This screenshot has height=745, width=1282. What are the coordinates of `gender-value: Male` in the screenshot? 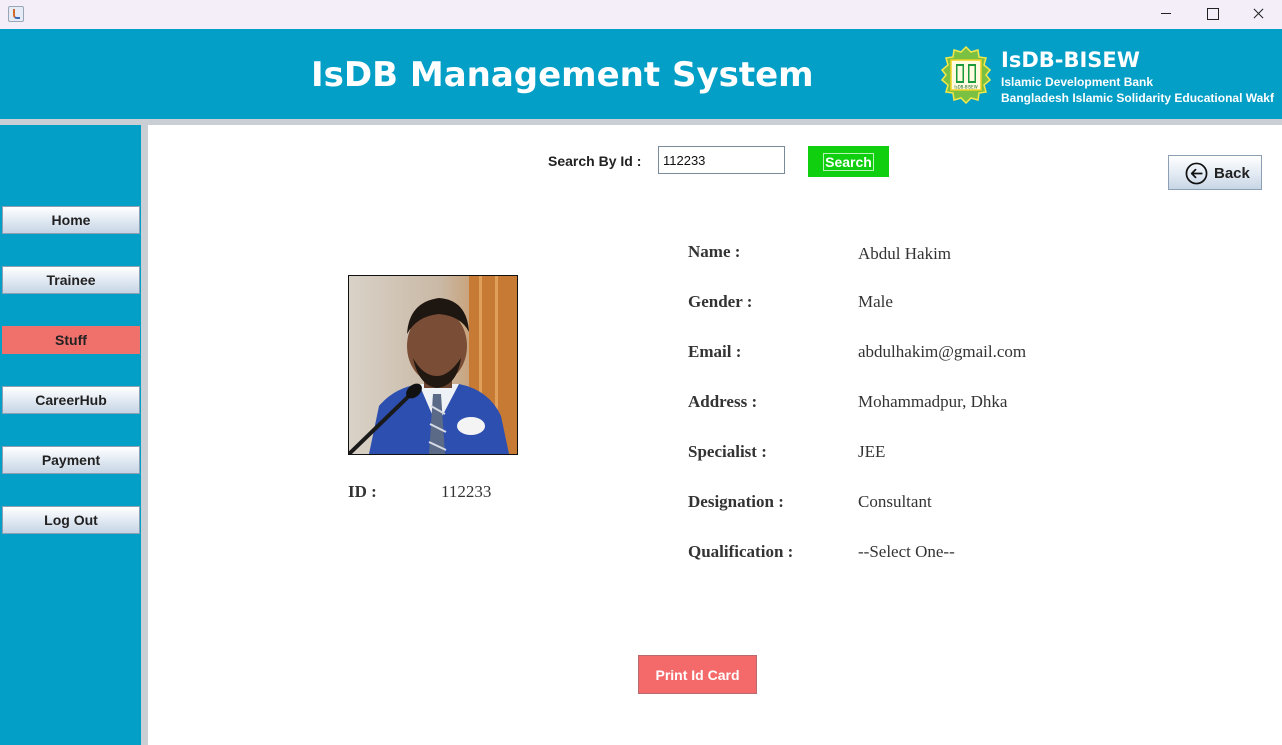 It's located at (875, 301).